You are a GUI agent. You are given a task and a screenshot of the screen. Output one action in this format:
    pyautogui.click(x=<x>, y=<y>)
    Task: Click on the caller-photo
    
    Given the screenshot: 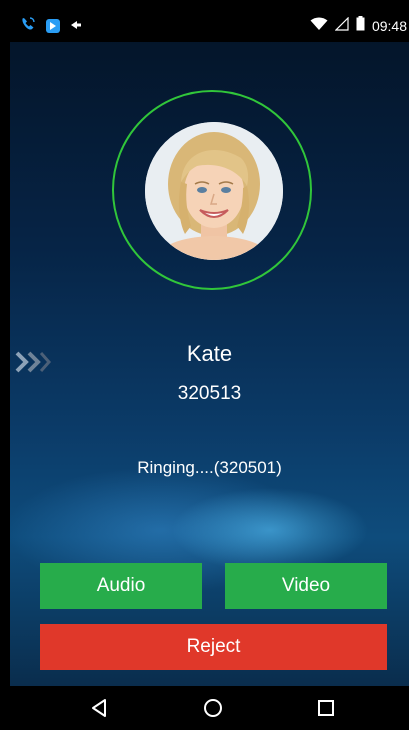 What is the action you would take?
    pyautogui.click(x=214, y=191)
    